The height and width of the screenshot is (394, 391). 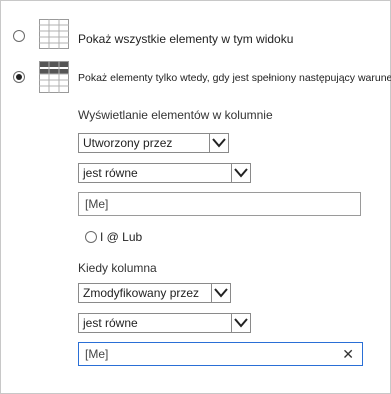 What do you see at coordinates (348, 354) in the screenshot?
I see `close-icon: ✕` at bounding box center [348, 354].